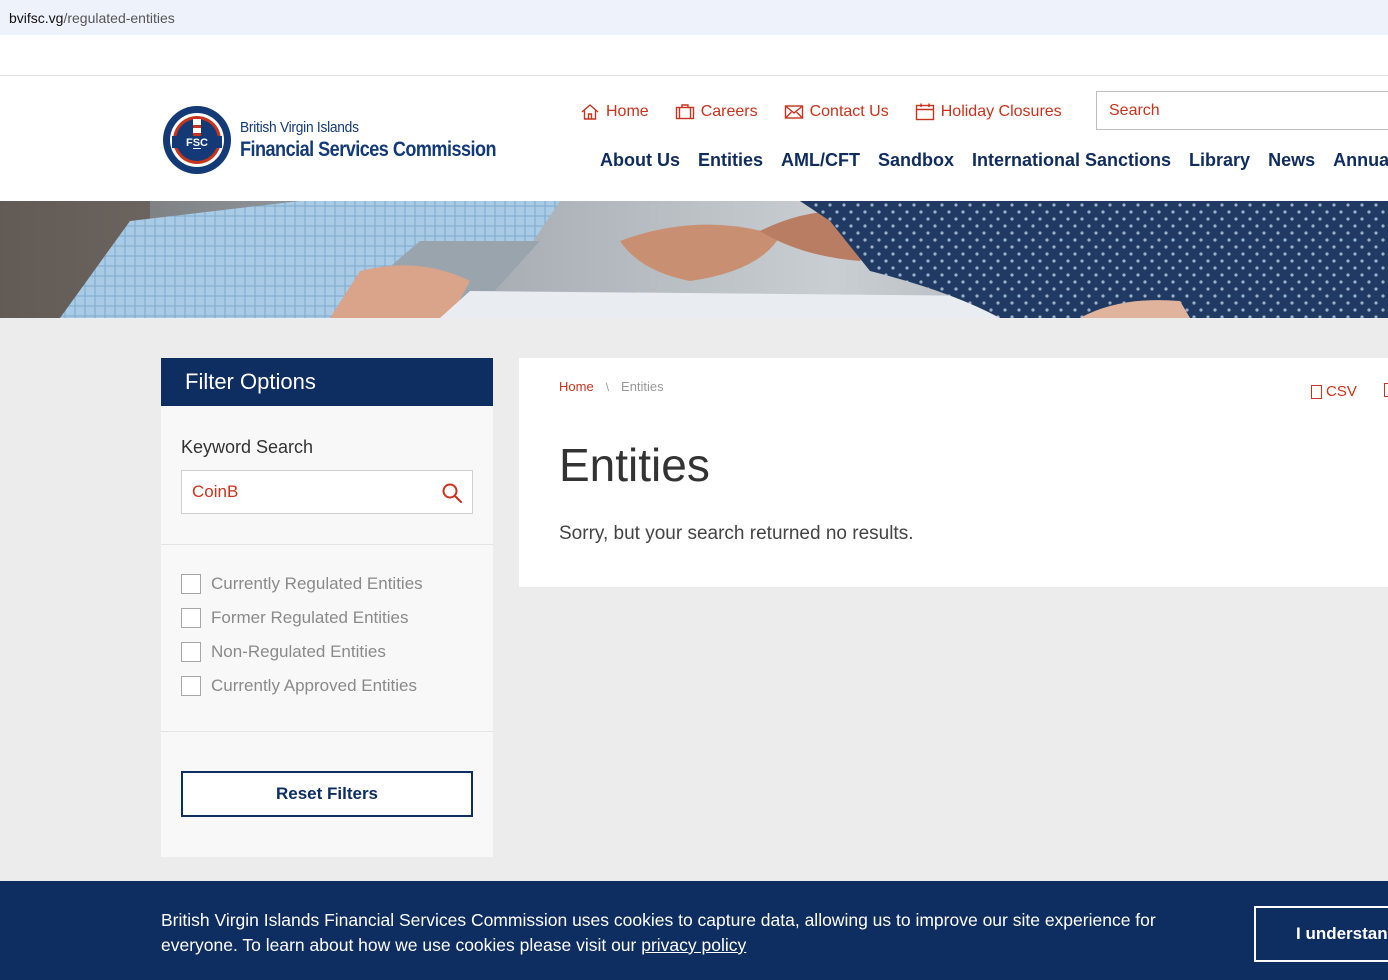 The width and height of the screenshot is (1388, 980). What do you see at coordinates (614, 112) in the screenshot?
I see `util-nav-home: Home` at bounding box center [614, 112].